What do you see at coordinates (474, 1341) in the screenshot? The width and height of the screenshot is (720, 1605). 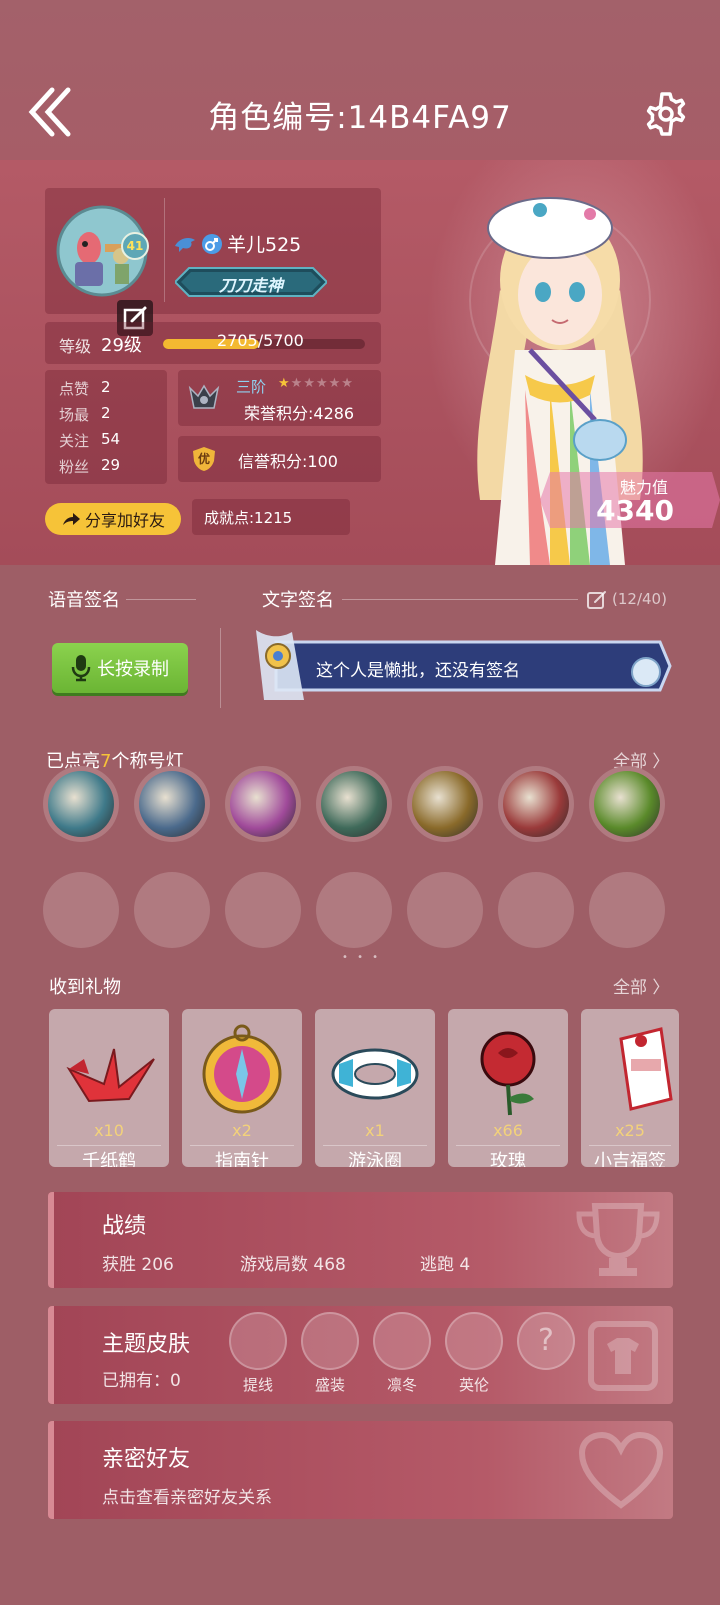 I see `top-hat-icon` at bounding box center [474, 1341].